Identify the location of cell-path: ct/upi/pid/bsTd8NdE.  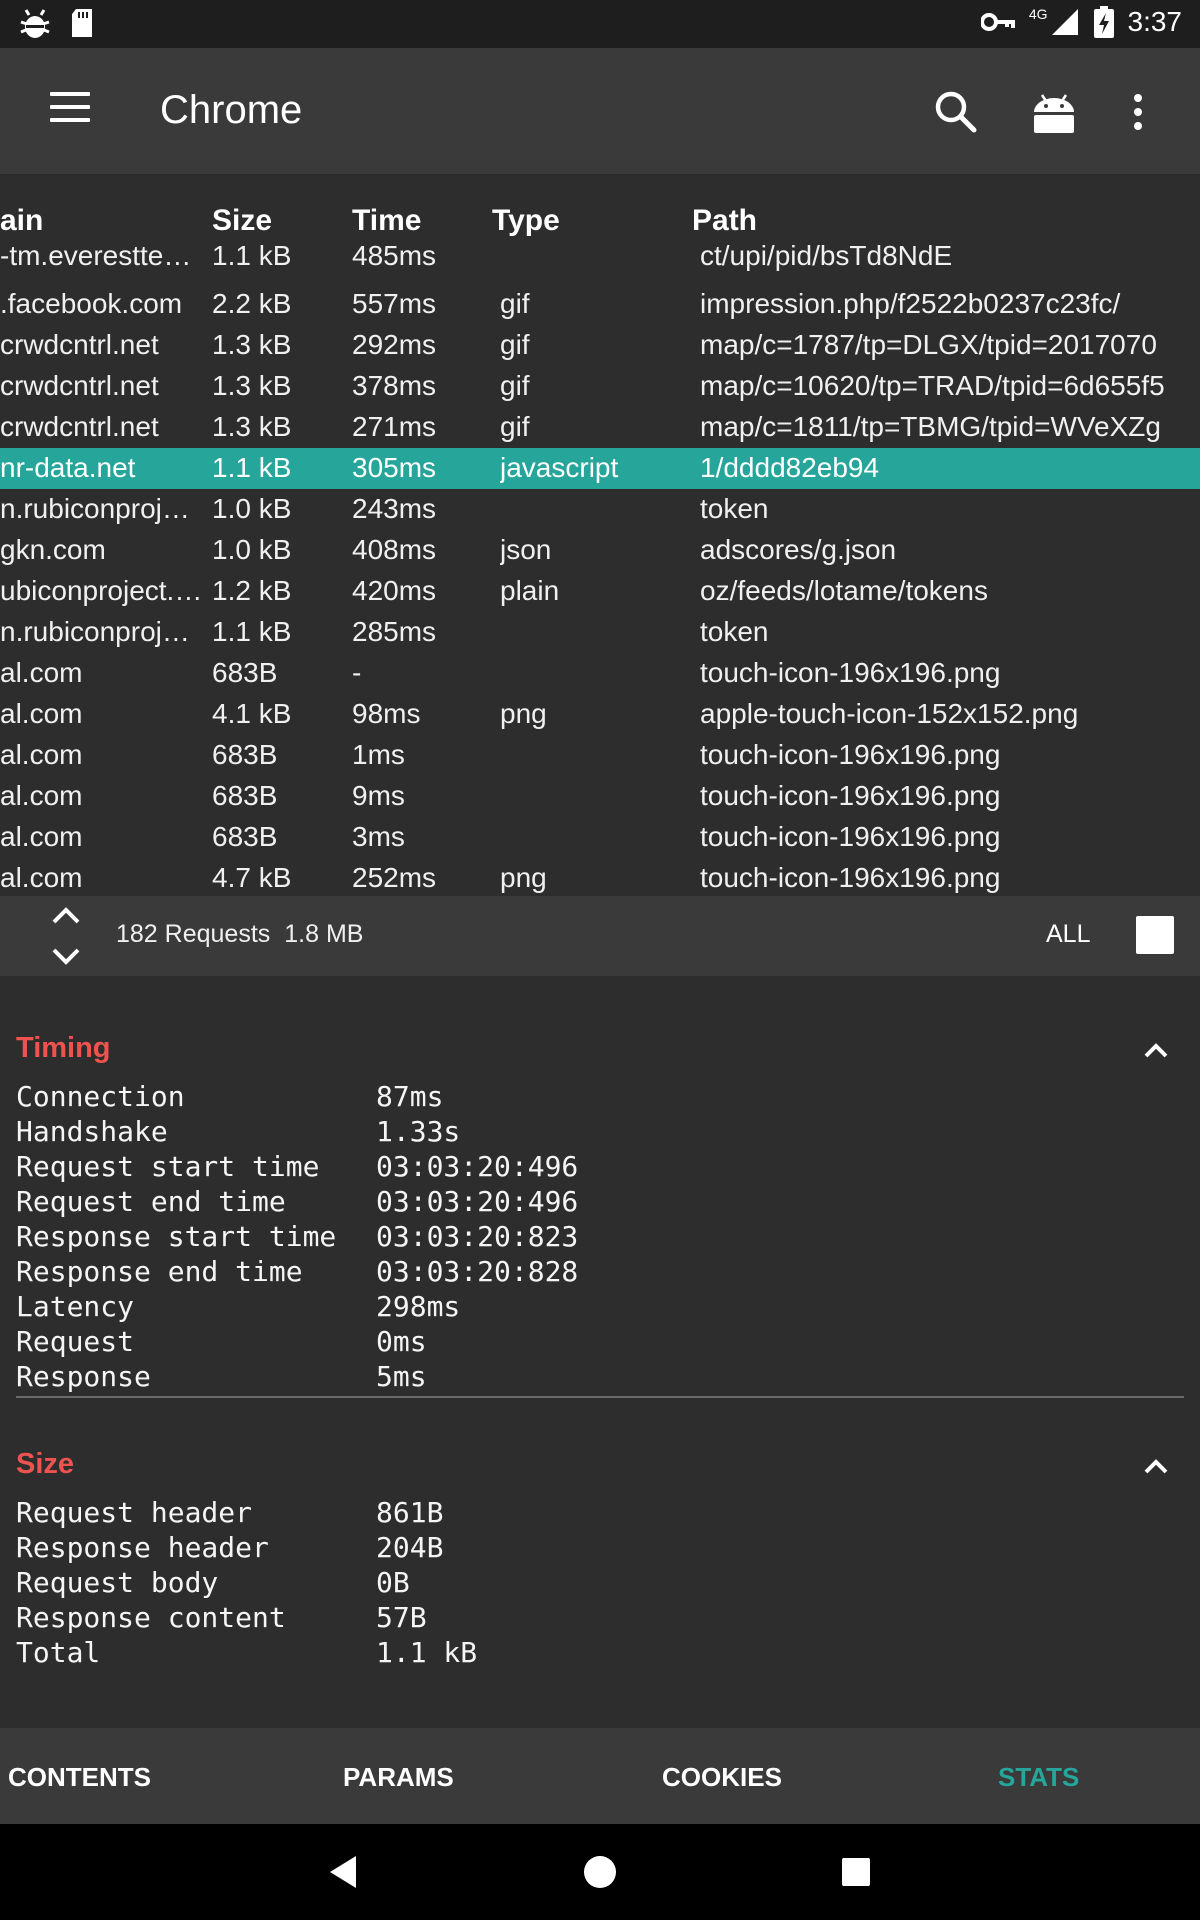
(826, 255).